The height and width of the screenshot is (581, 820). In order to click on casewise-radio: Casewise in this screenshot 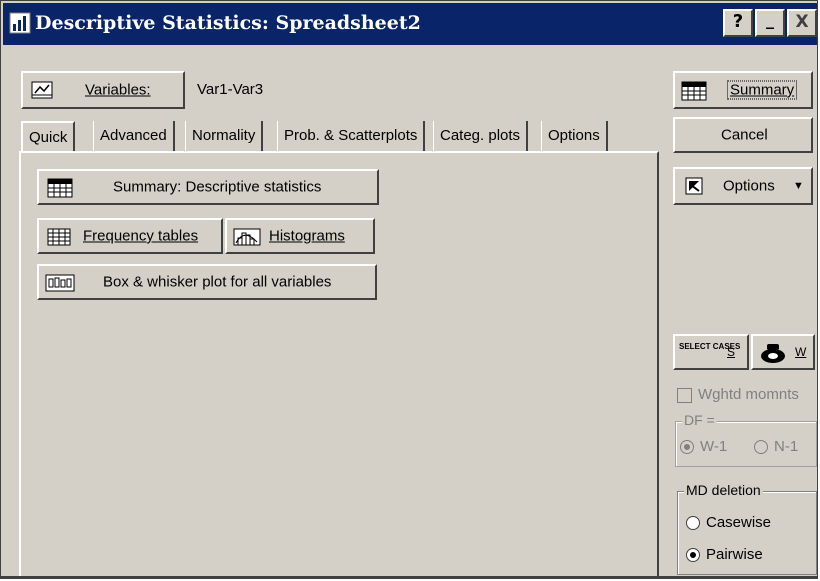, I will do `click(728, 522)`.